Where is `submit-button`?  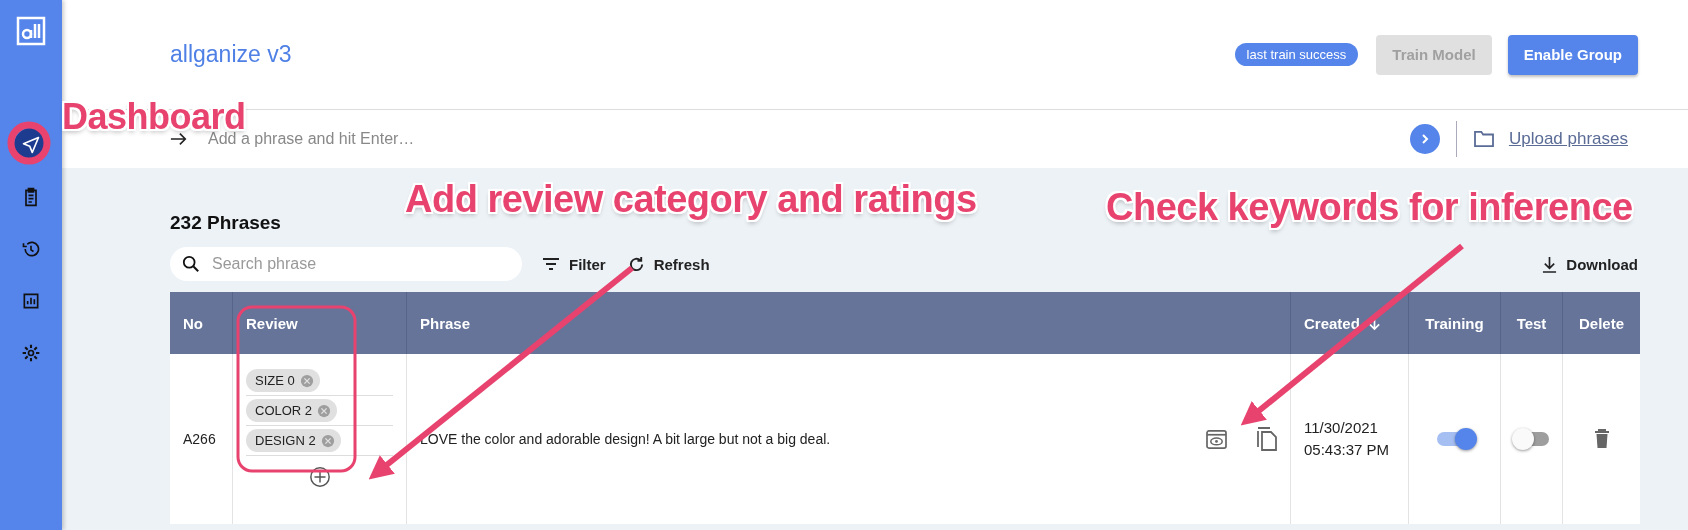 submit-button is located at coordinates (1424, 139).